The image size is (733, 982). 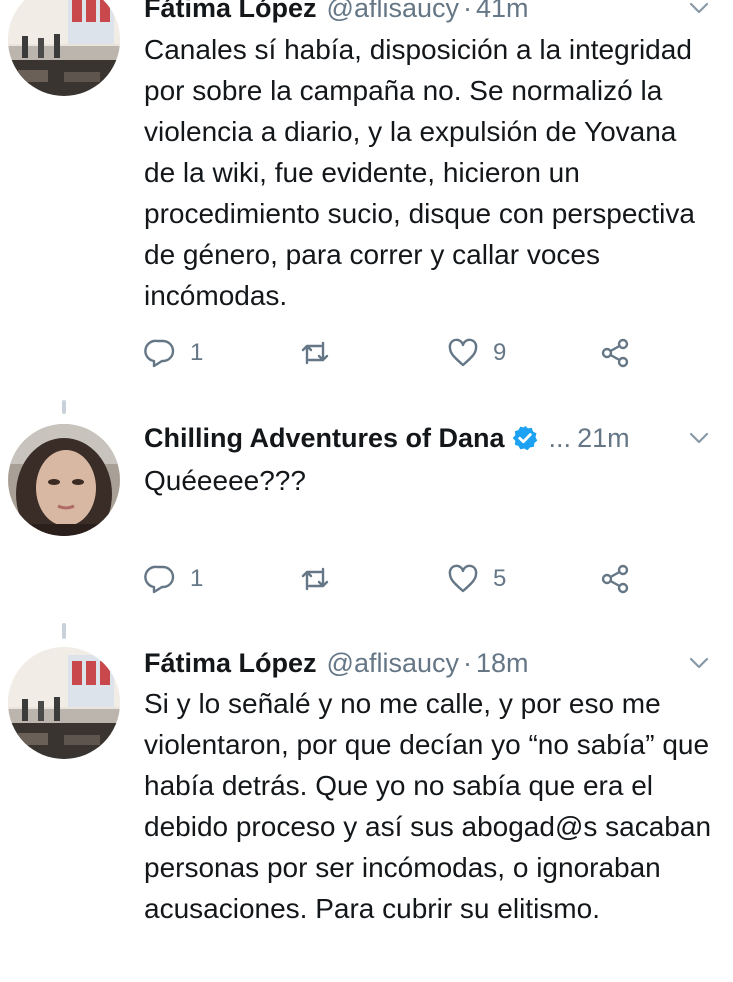 I want to click on display-name: Chilling Adventures of Dana, so click(x=324, y=438).